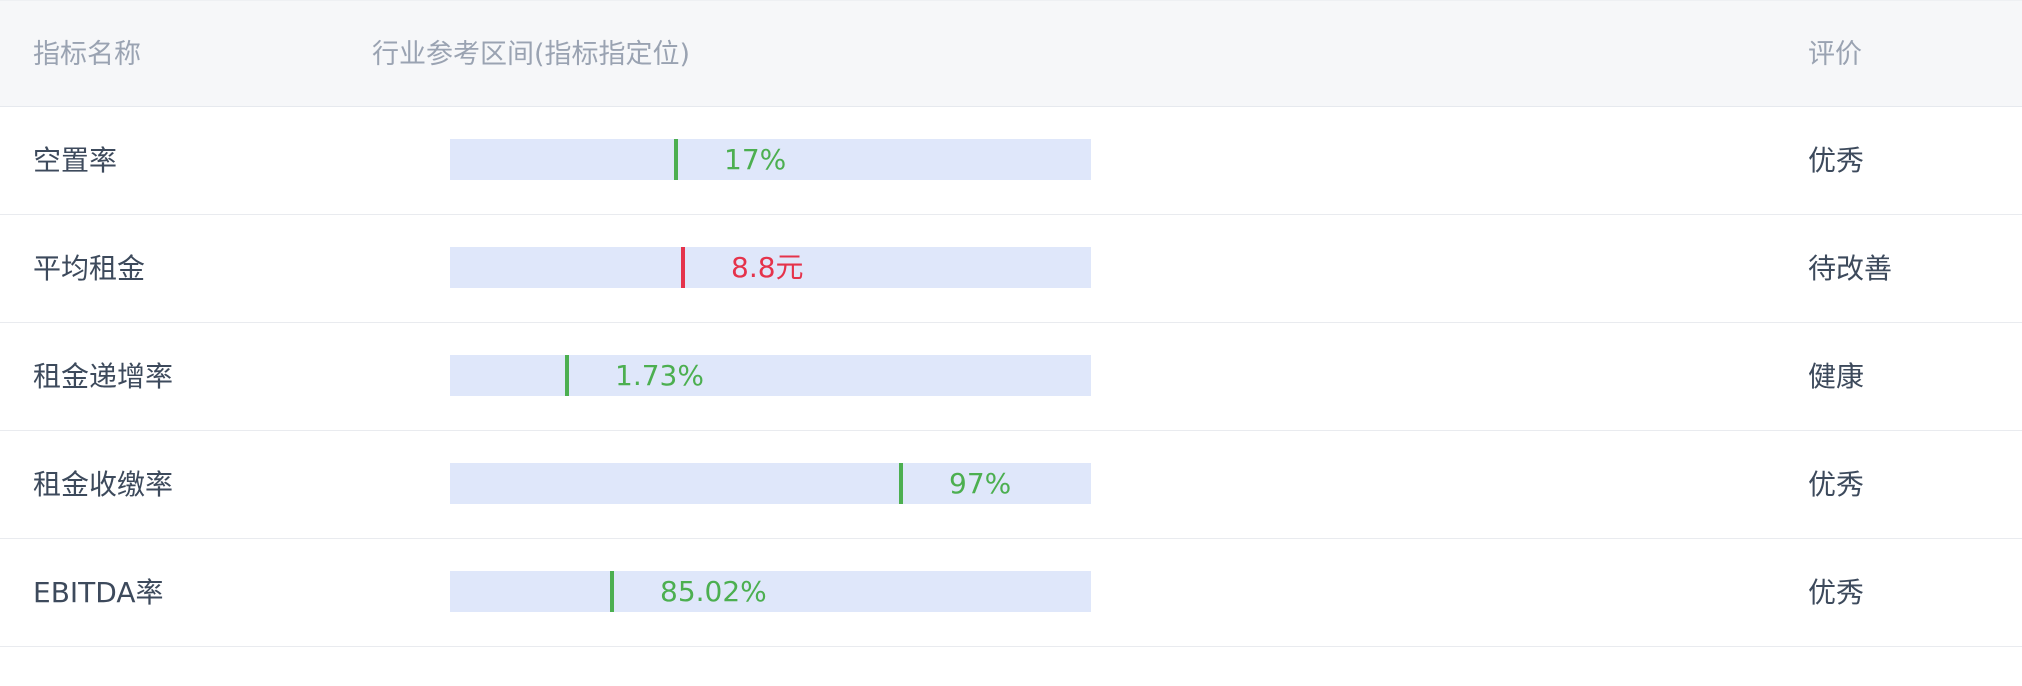 The image size is (2022, 686). Describe the element at coordinates (755, 159) in the screenshot. I see `indicator-value: 17%` at that location.